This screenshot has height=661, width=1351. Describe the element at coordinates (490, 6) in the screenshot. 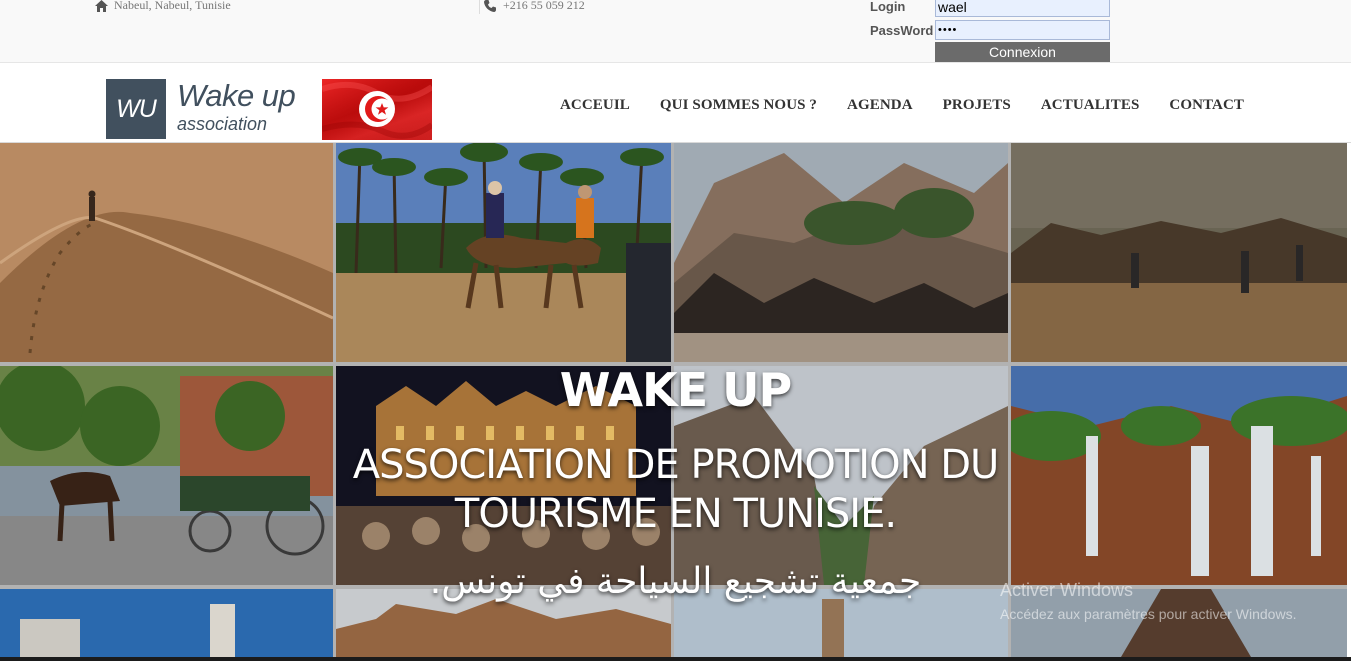

I see `phone-icon` at that location.